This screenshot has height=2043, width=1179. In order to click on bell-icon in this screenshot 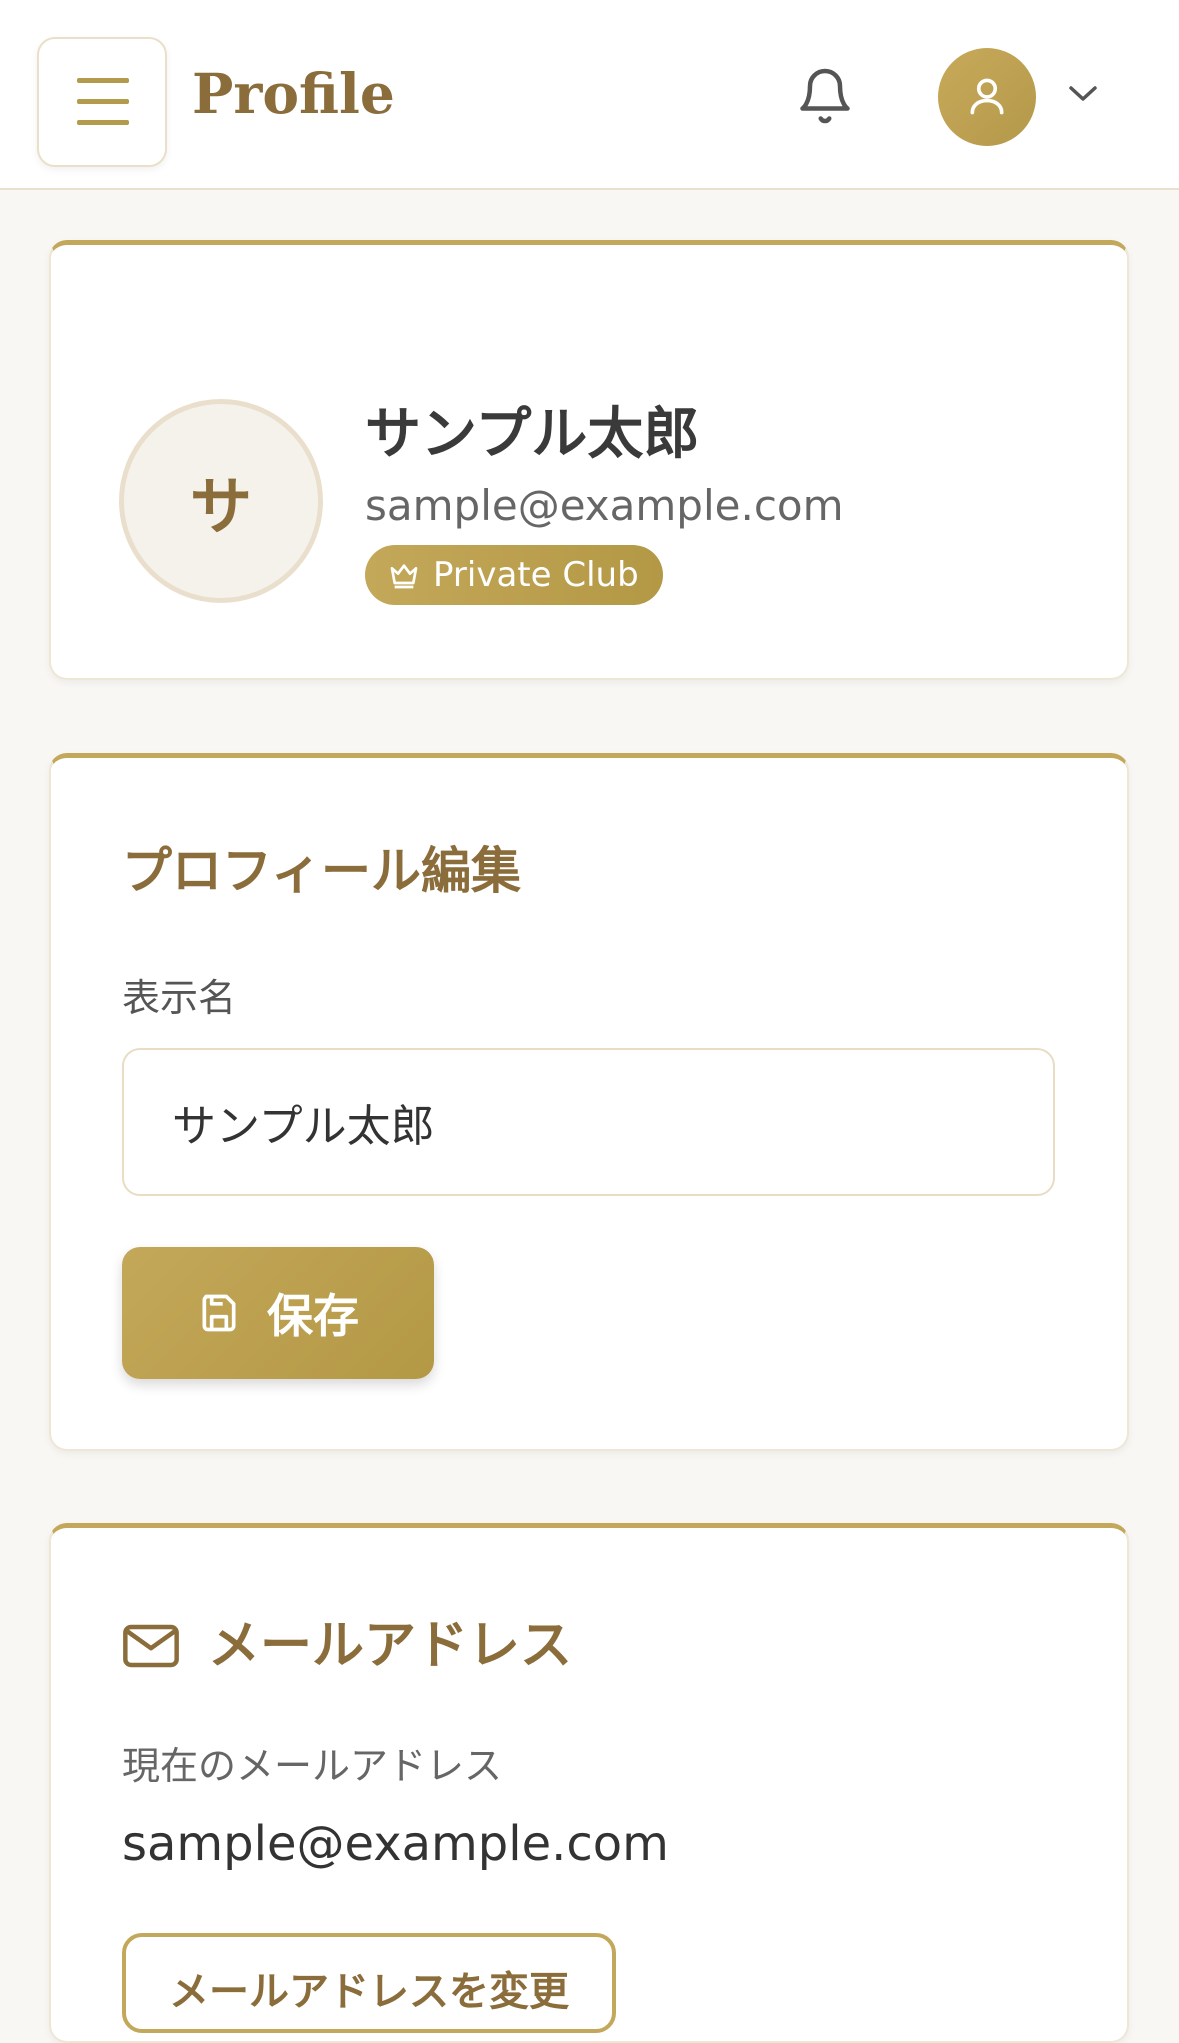, I will do `click(825, 96)`.